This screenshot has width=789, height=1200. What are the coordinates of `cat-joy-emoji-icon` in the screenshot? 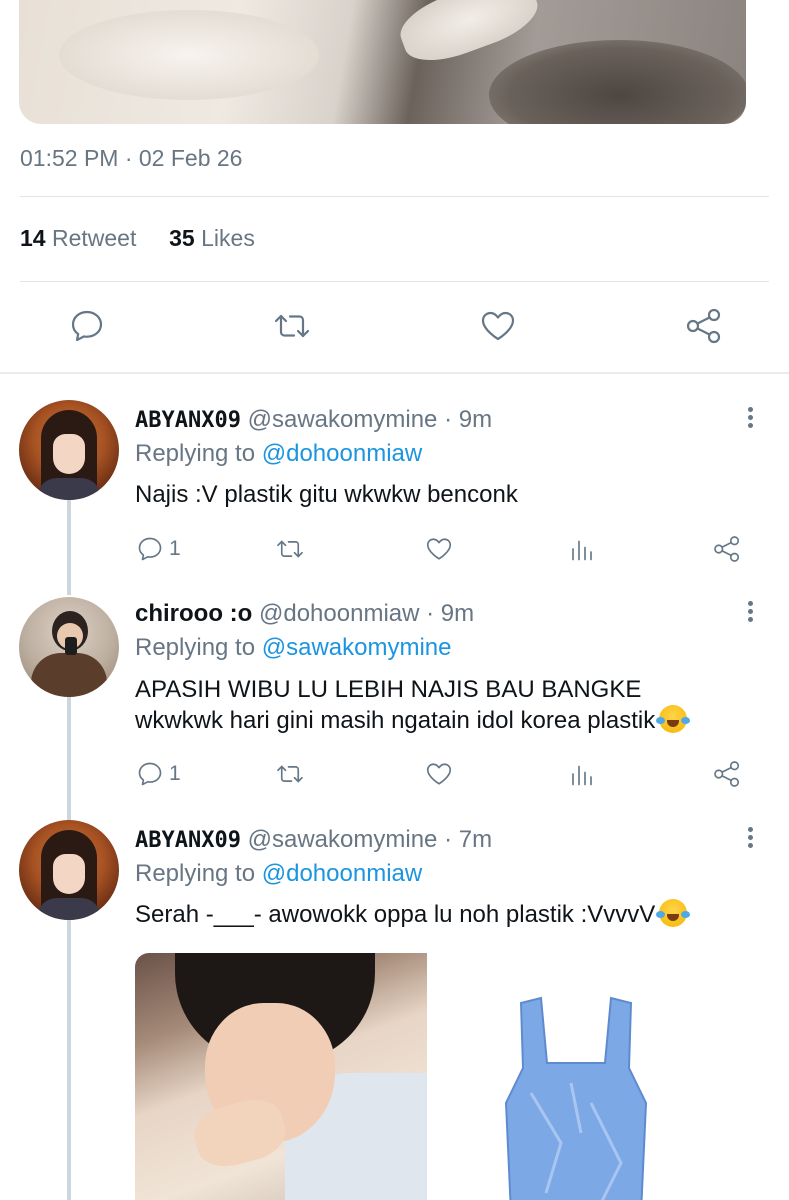 It's located at (673, 913).